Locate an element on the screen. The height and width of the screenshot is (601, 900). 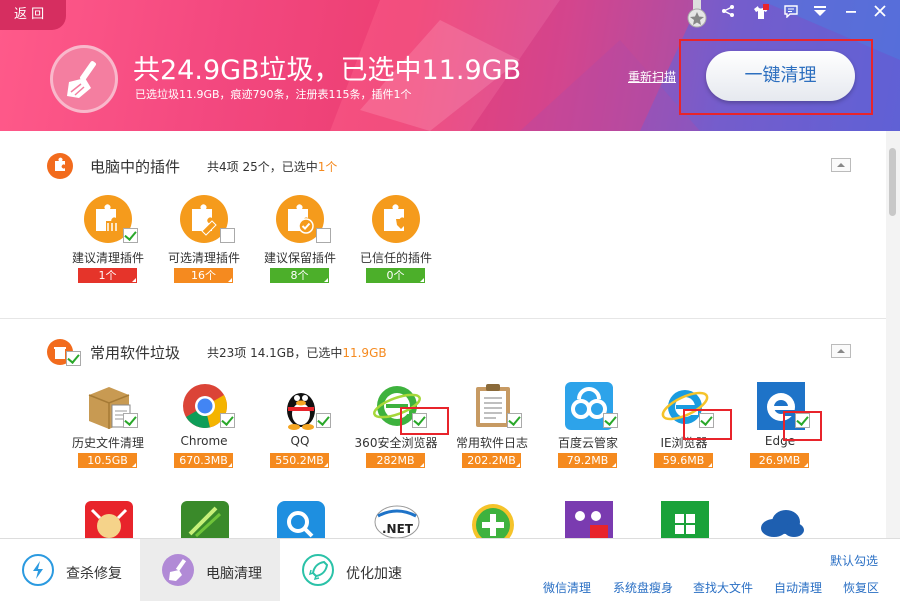
plugin-optional-label: 可选清理插件 is located at coordinates (203, 258).